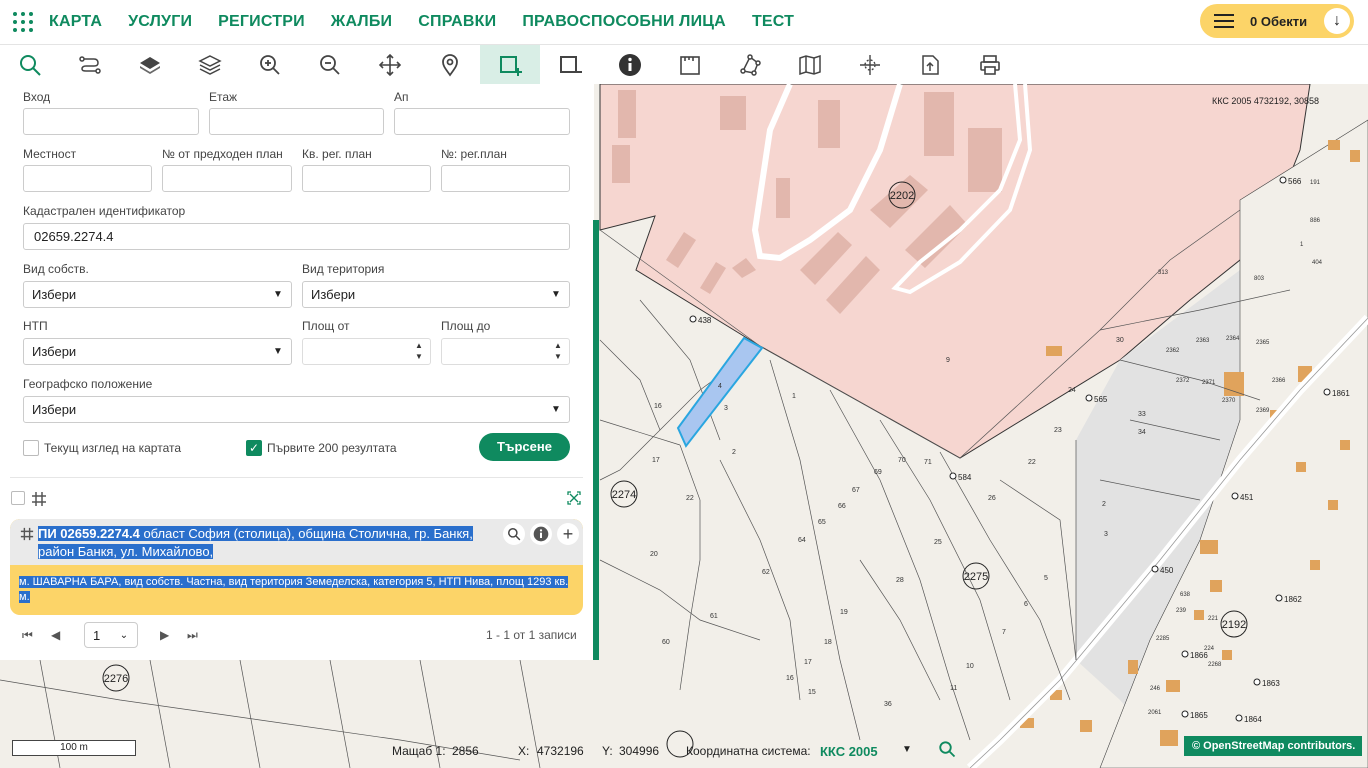 This screenshot has width=1368, height=768. I want to click on search-tool-icon, so click(30, 65).